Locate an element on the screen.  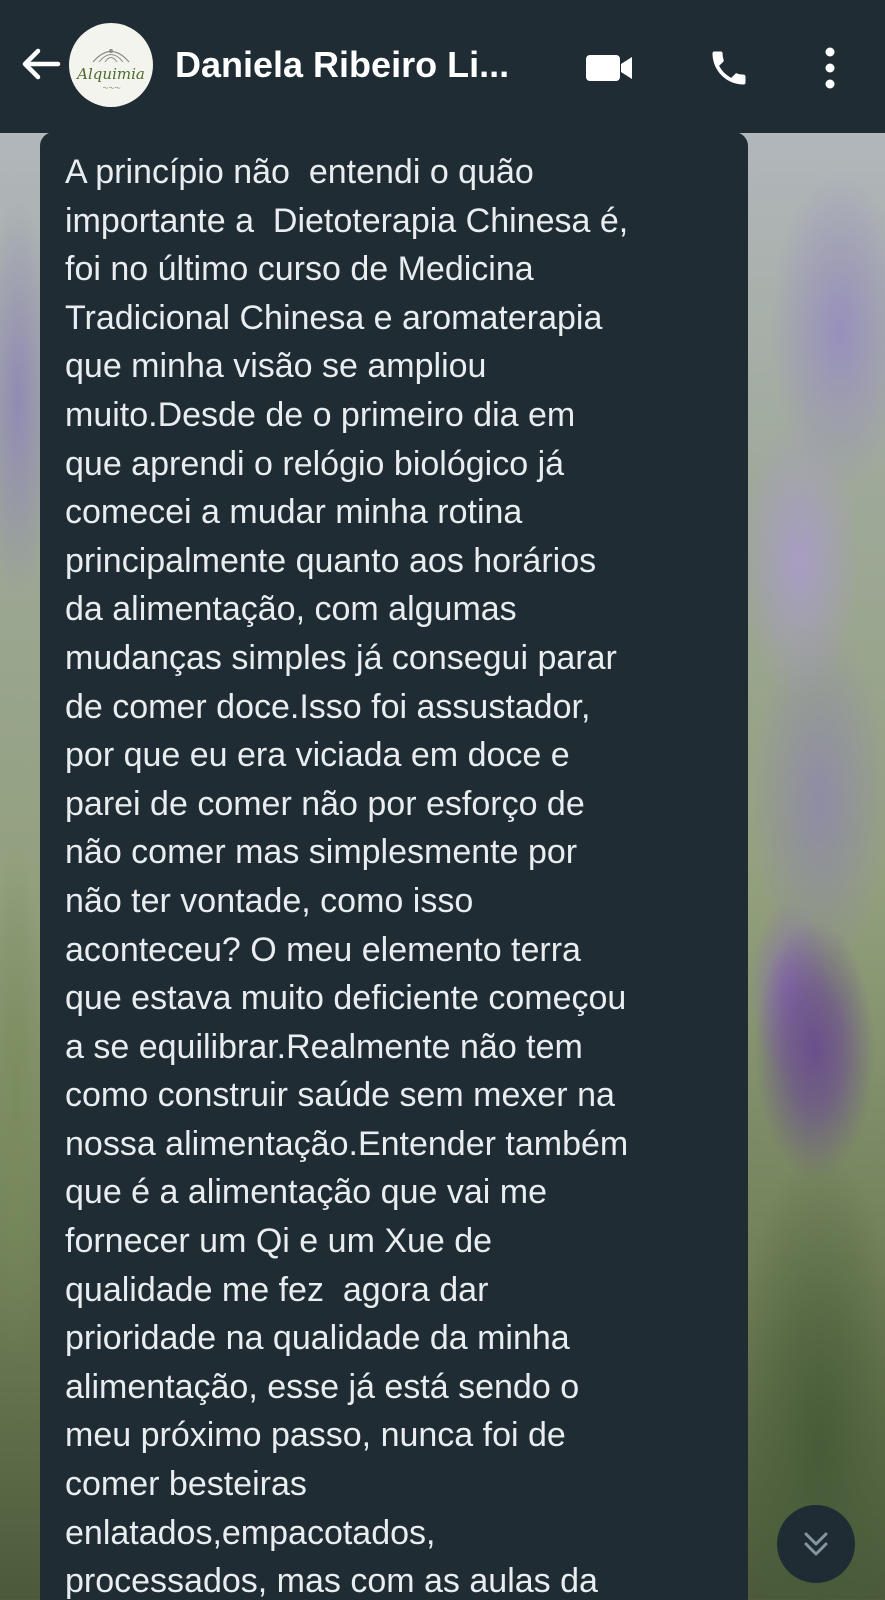
video-call-button is located at coordinates (610, 68).